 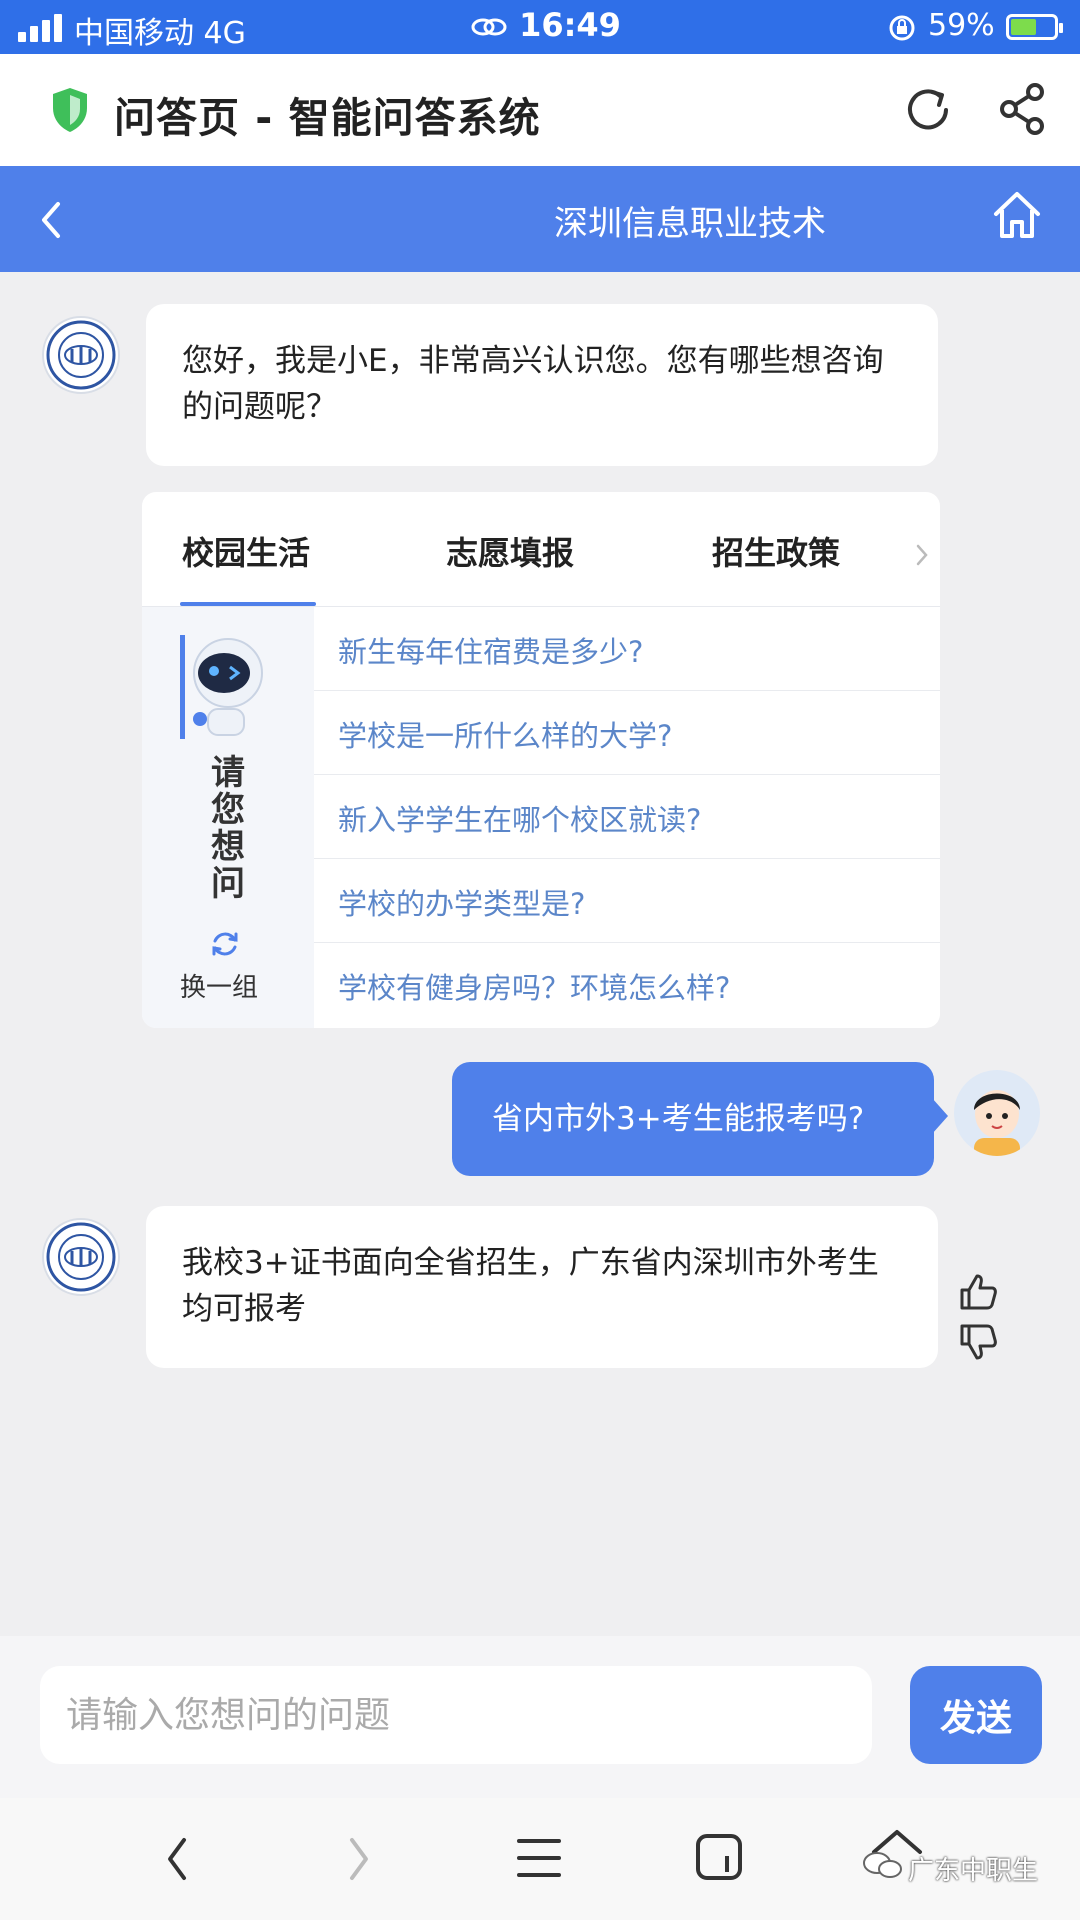 What do you see at coordinates (70, 110) in the screenshot?
I see `shield-icon` at bounding box center [70, 110].